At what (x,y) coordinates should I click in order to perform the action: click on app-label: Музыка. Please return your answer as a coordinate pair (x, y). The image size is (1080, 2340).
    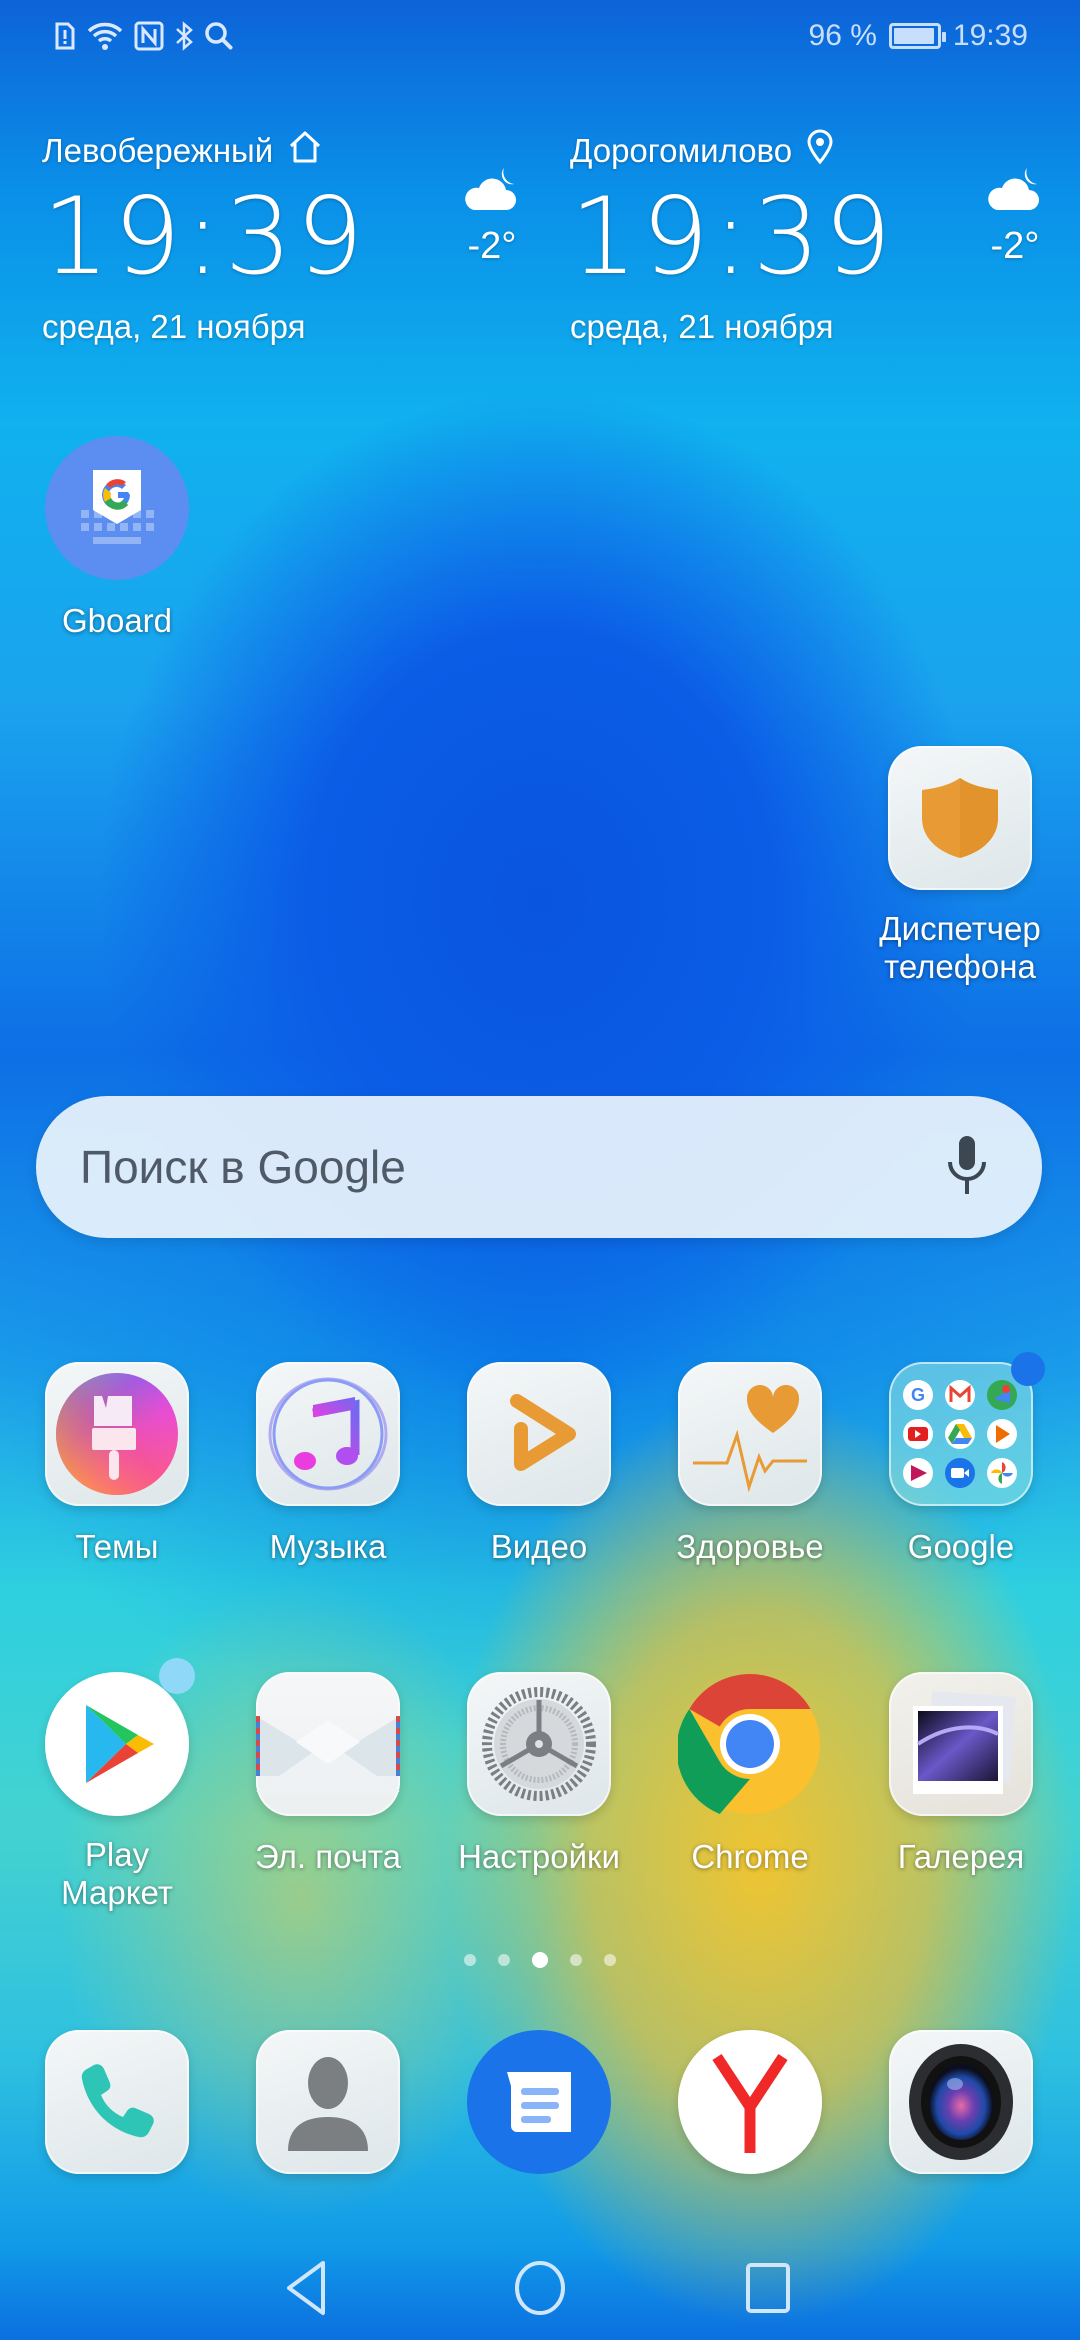
    Looking at the image, I should click on (328, 1546).